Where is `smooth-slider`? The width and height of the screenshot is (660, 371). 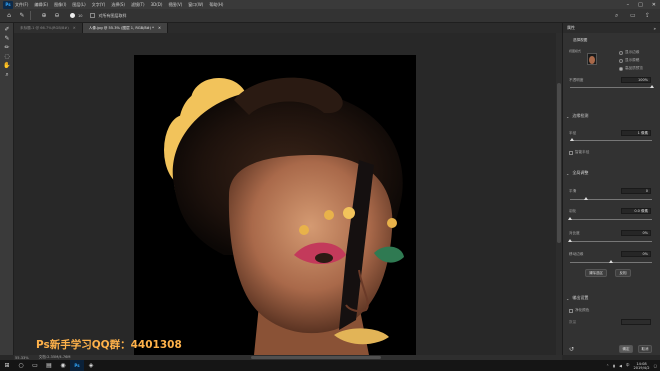
smooth-slider is located at coordinates (611, 198).